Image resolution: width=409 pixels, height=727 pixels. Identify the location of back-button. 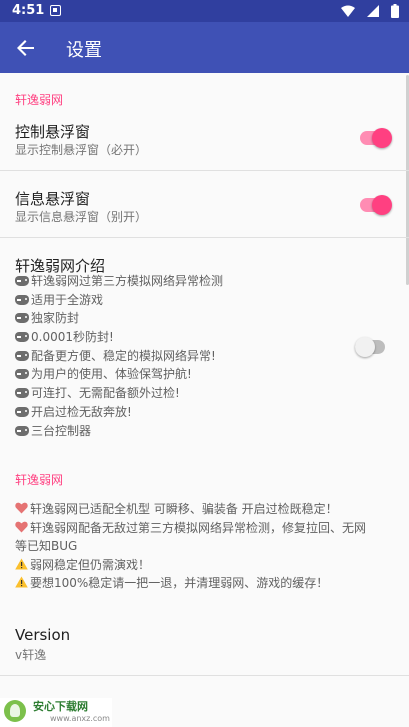
(26, 48).